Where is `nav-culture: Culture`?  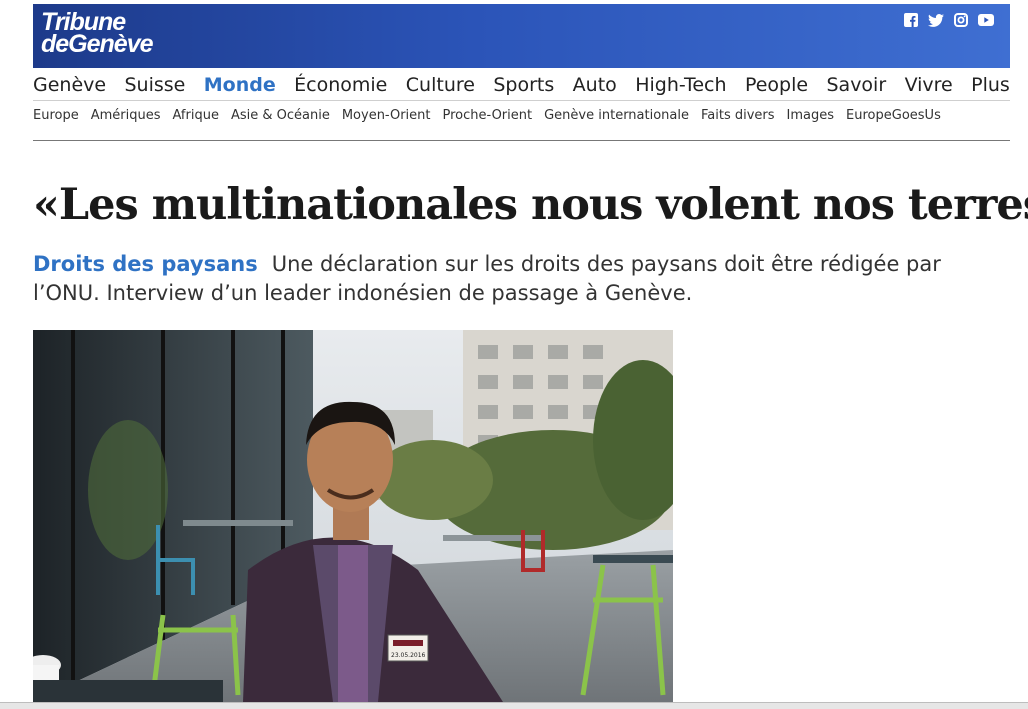
nav-culture: Culture is located at coordinates (440, 85).